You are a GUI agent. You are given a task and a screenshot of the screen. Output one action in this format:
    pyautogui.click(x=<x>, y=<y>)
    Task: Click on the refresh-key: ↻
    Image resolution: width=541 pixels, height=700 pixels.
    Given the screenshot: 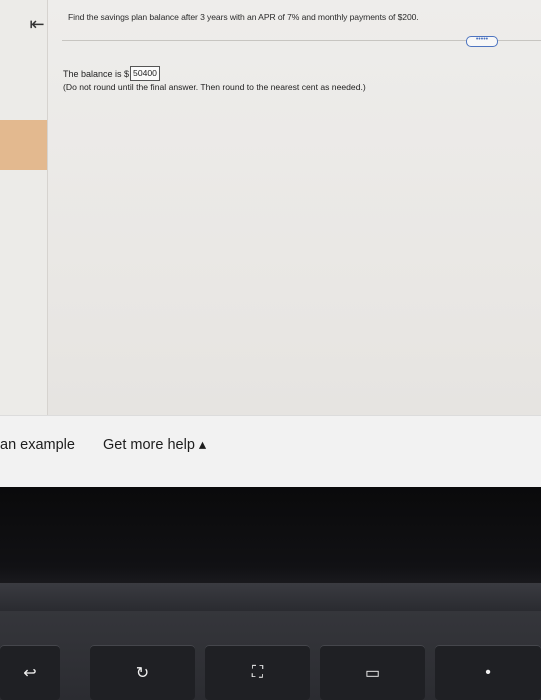 What is the action you would take?
    pyautogui.click(x=142, y=672)
    